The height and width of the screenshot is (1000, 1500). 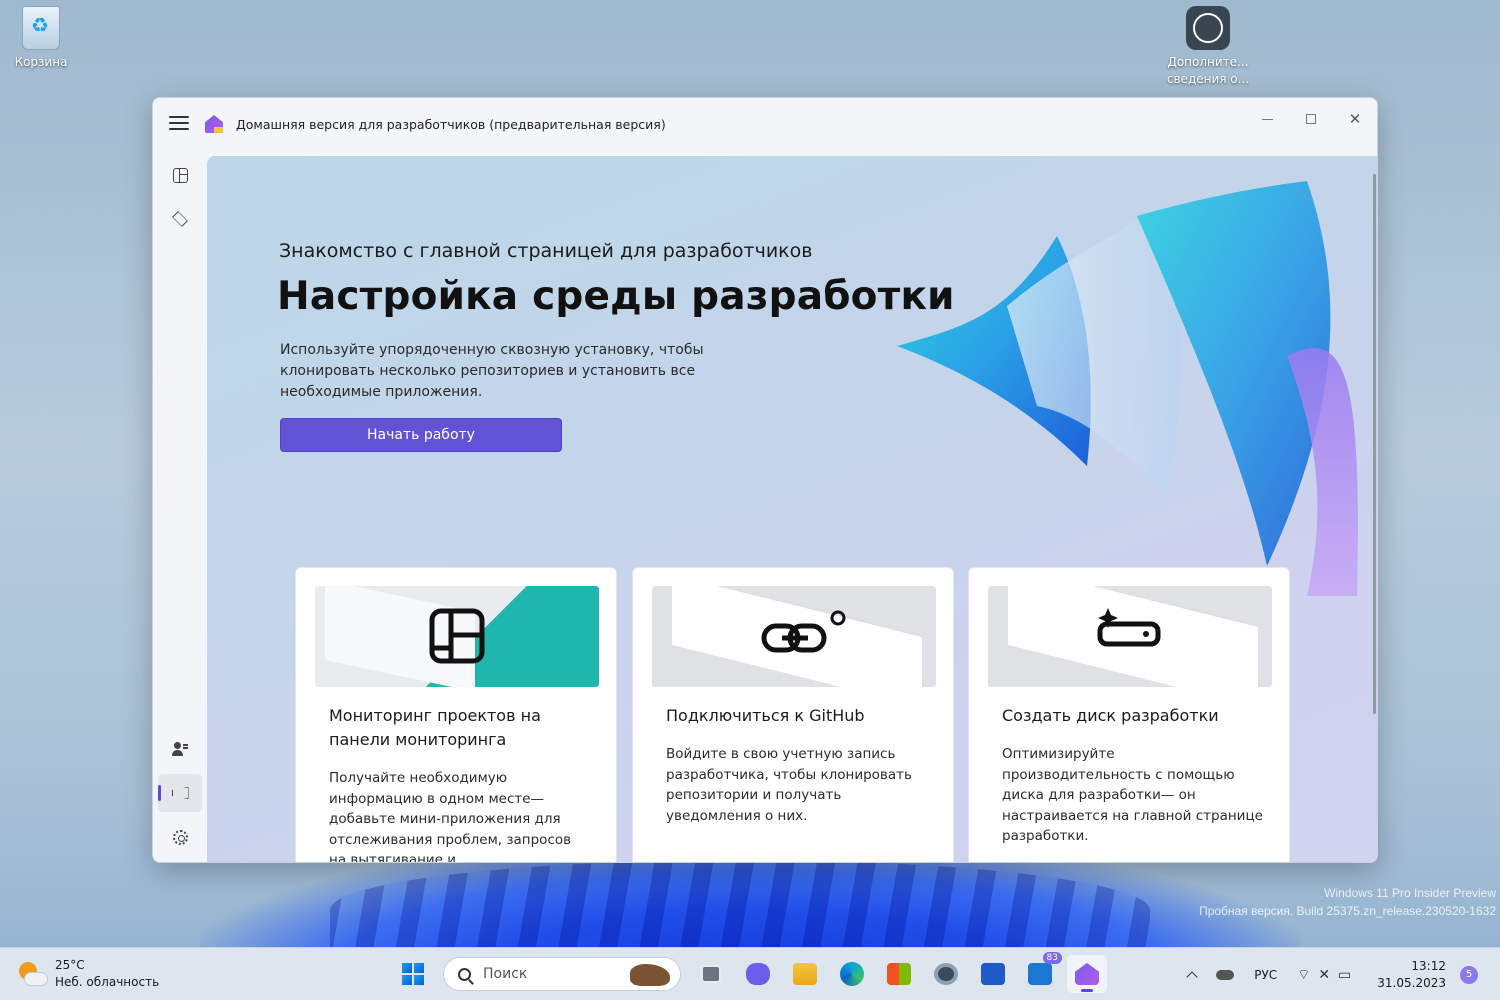 What do you see at coordinates (107, 982) in the screenshot?
I see `weather-condition: Неб. облачность` at bounding box center [107, 982].